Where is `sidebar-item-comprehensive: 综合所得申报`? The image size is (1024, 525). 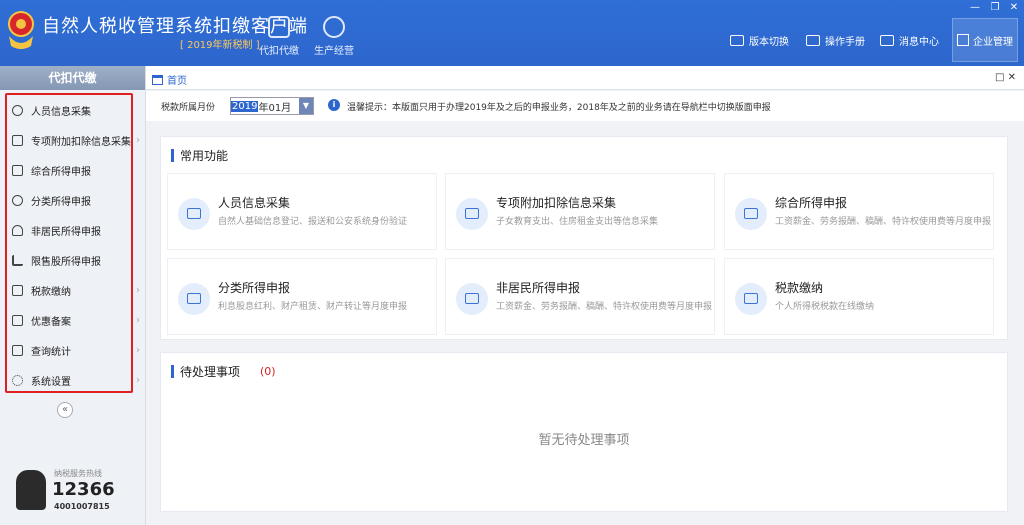
sidebar-item-comprehensive: 综合所得申报 is located at coordinates (69, 170).